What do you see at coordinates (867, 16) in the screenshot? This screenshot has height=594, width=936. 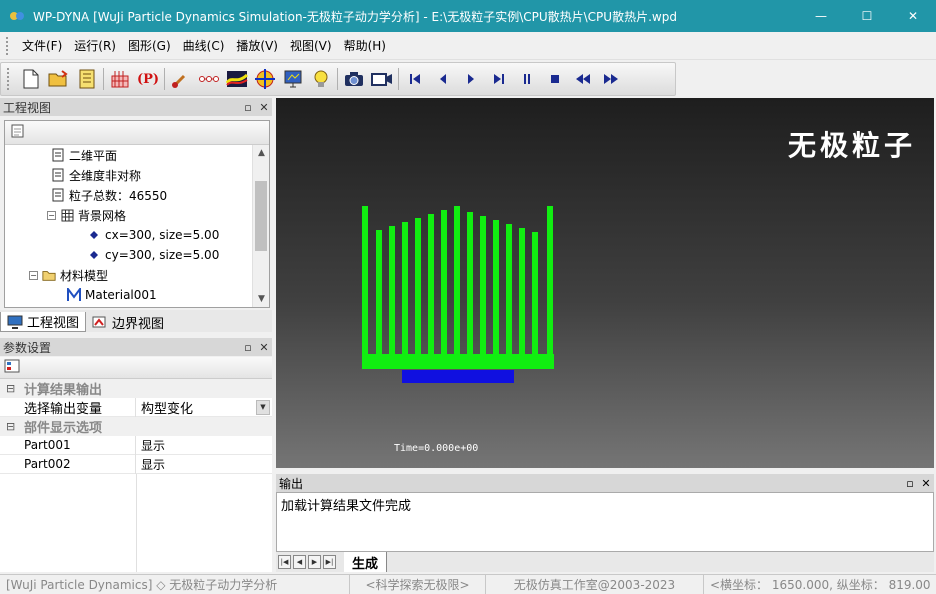 I see `maximize-button: ☐` at bounding box center [867, 16].